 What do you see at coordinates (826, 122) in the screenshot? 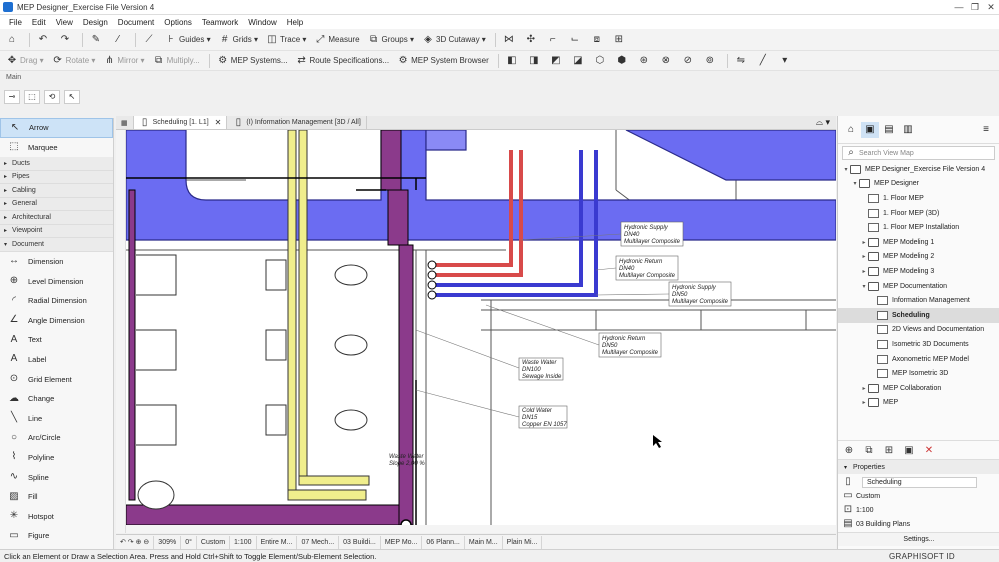
I see `view-options-icon: ⌓ ▾` at bounding box center [826, 122].